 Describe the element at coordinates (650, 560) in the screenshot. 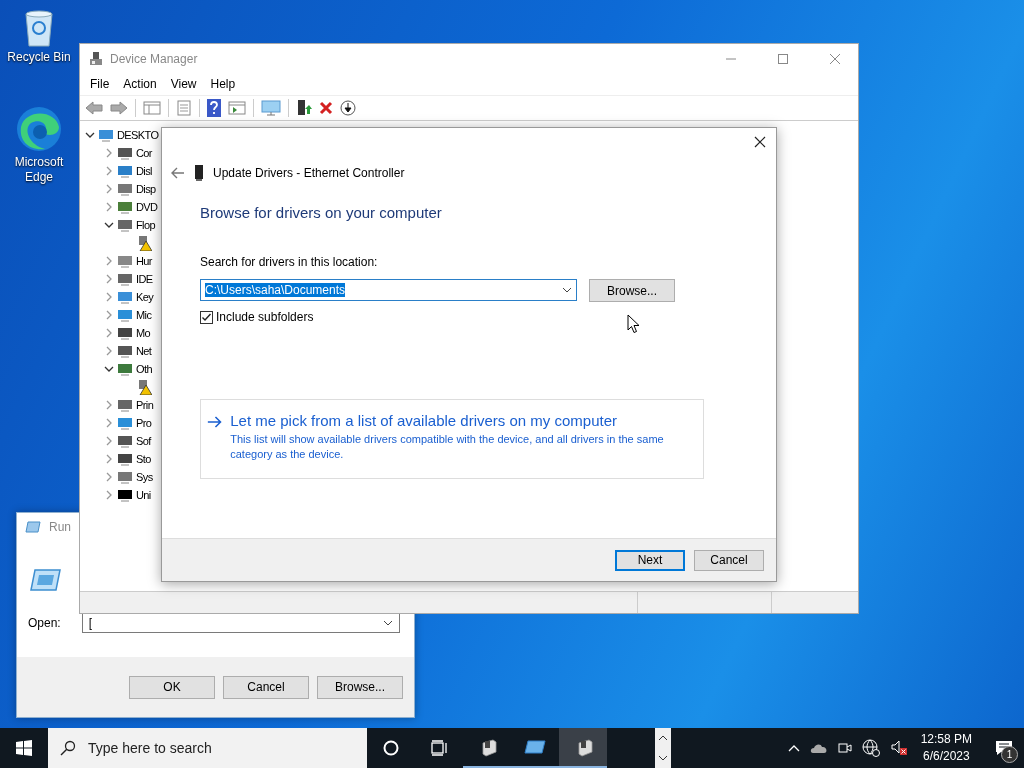

I see `dialog-button: Next` at that location.